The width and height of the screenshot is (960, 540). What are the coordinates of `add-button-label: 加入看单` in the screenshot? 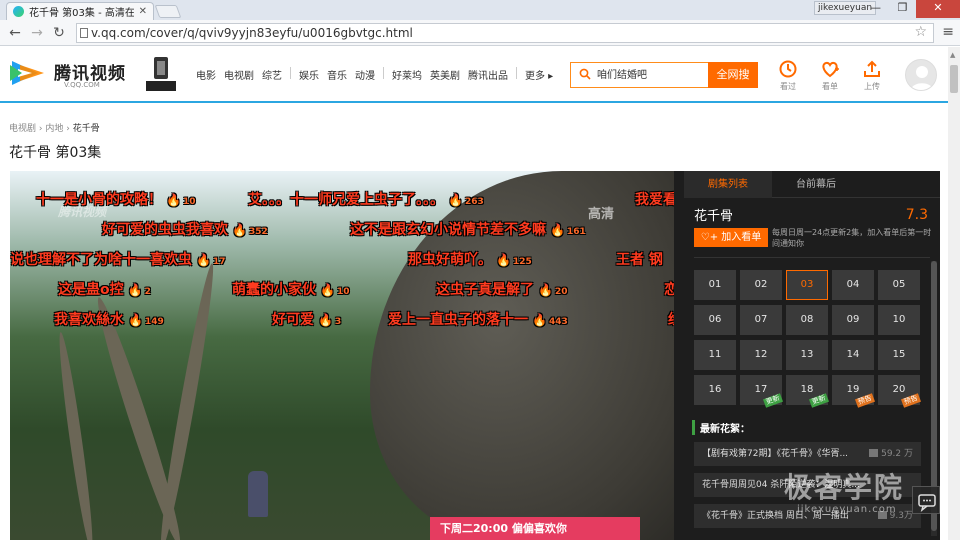 It's located at (741, 237).